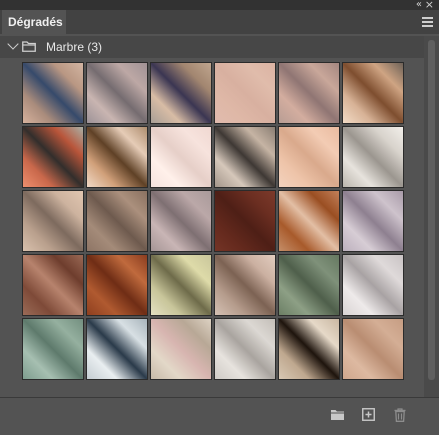  I want to click on tab-gradients: Dégradés, so click(34, 22).